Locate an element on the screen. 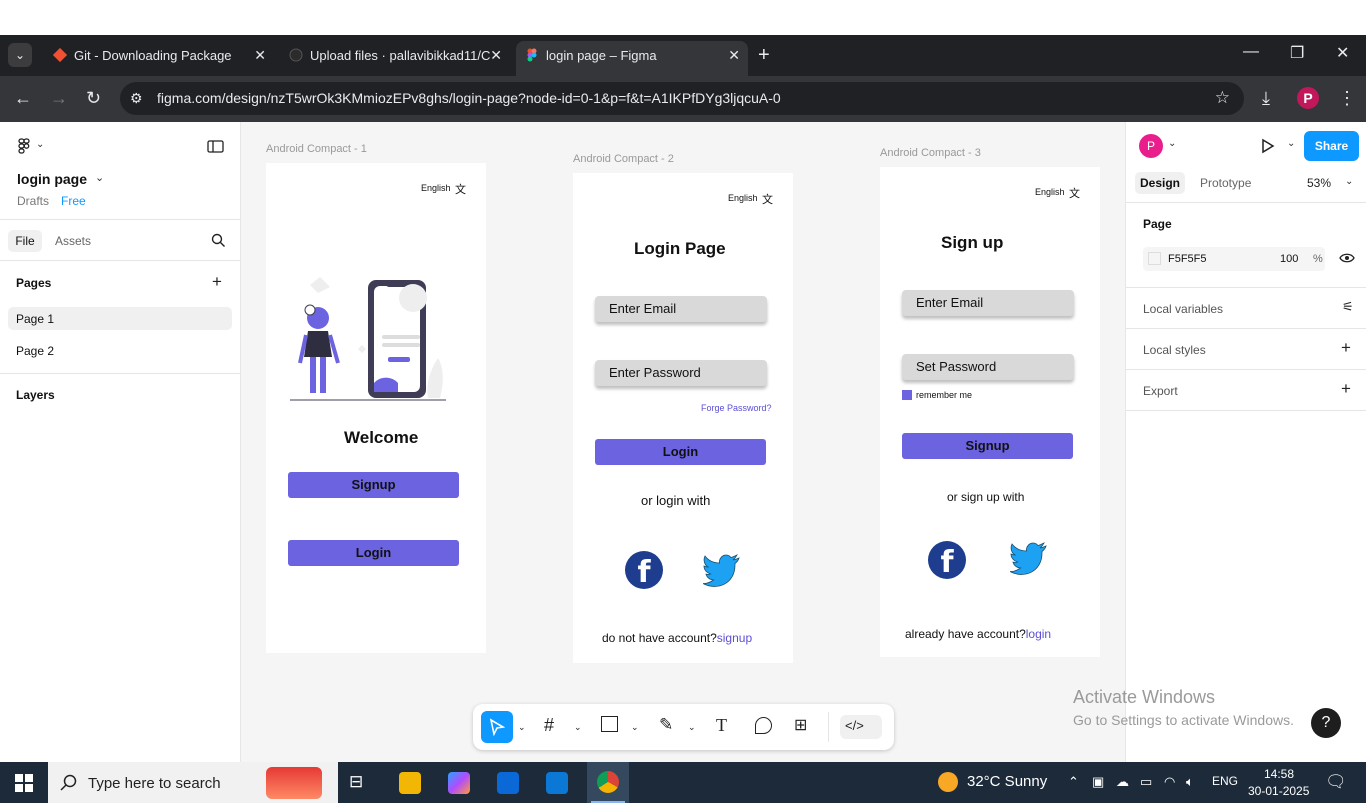 This screenshot has width=1366, height=803. tab-search-chevron-icon: ⌄ is located at coordinates (20, 55).